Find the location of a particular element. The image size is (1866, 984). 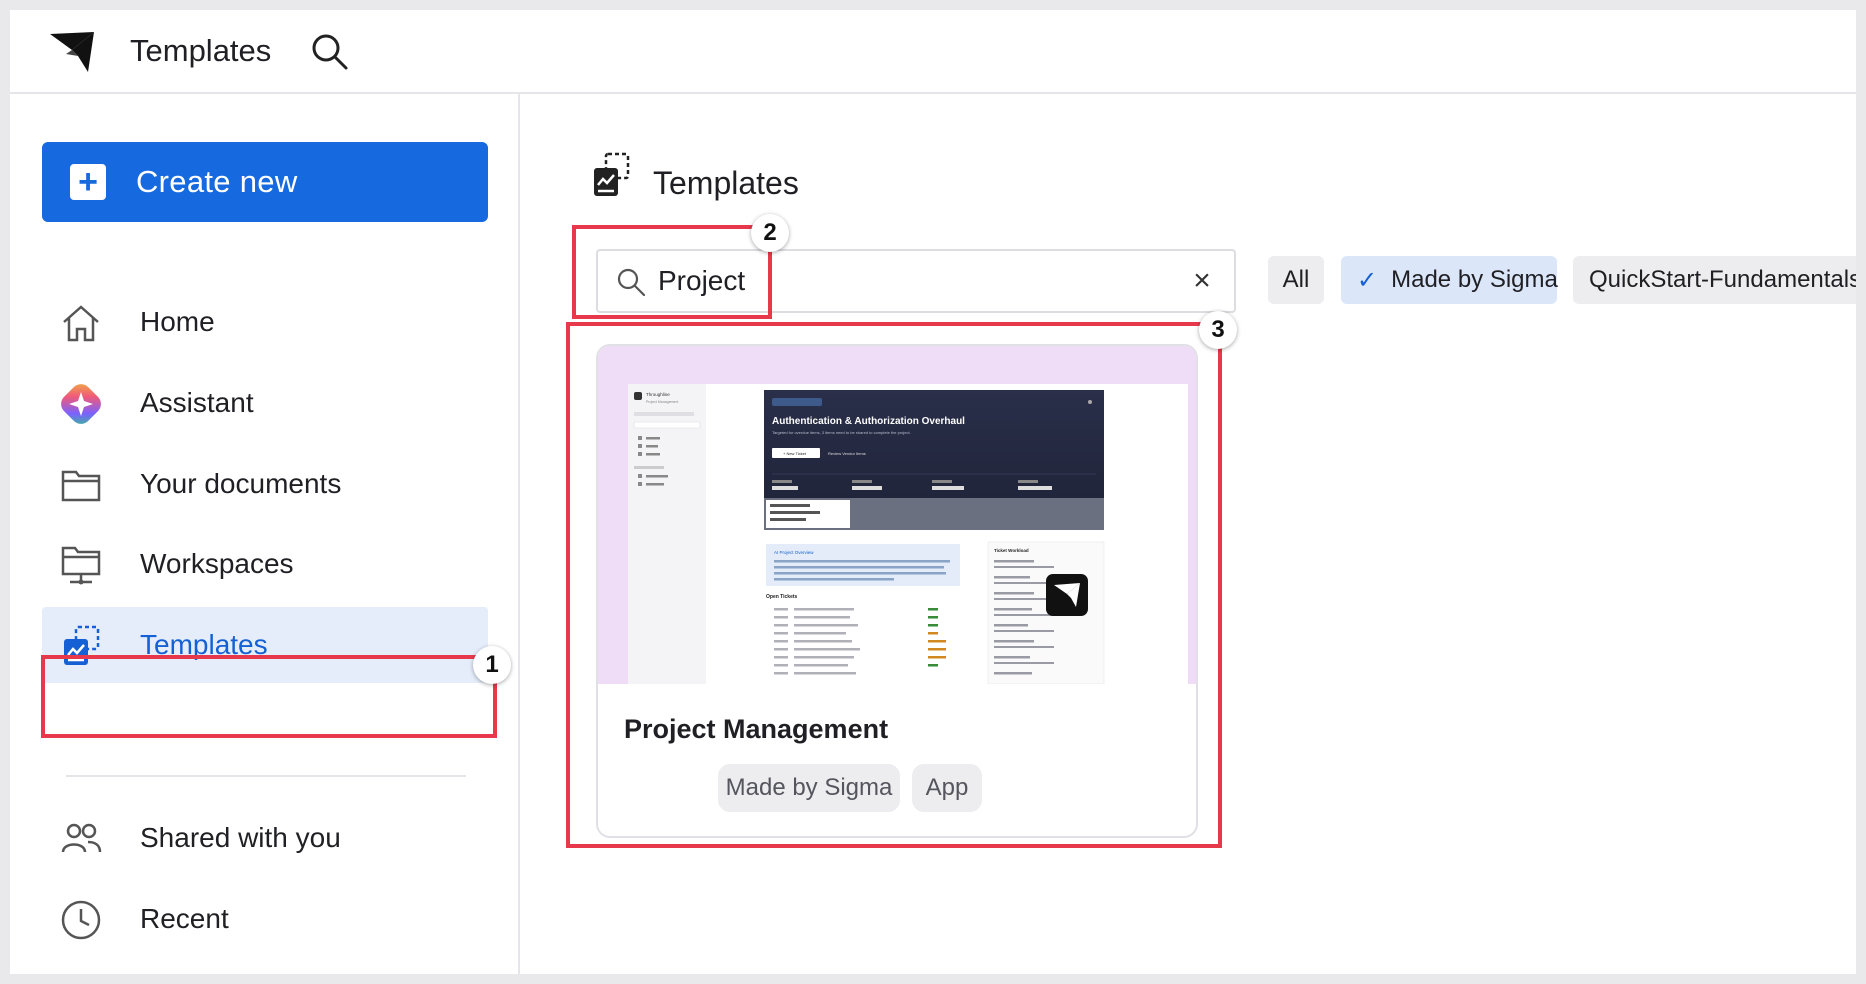

clock-icon is located at coordinates (81, 920).